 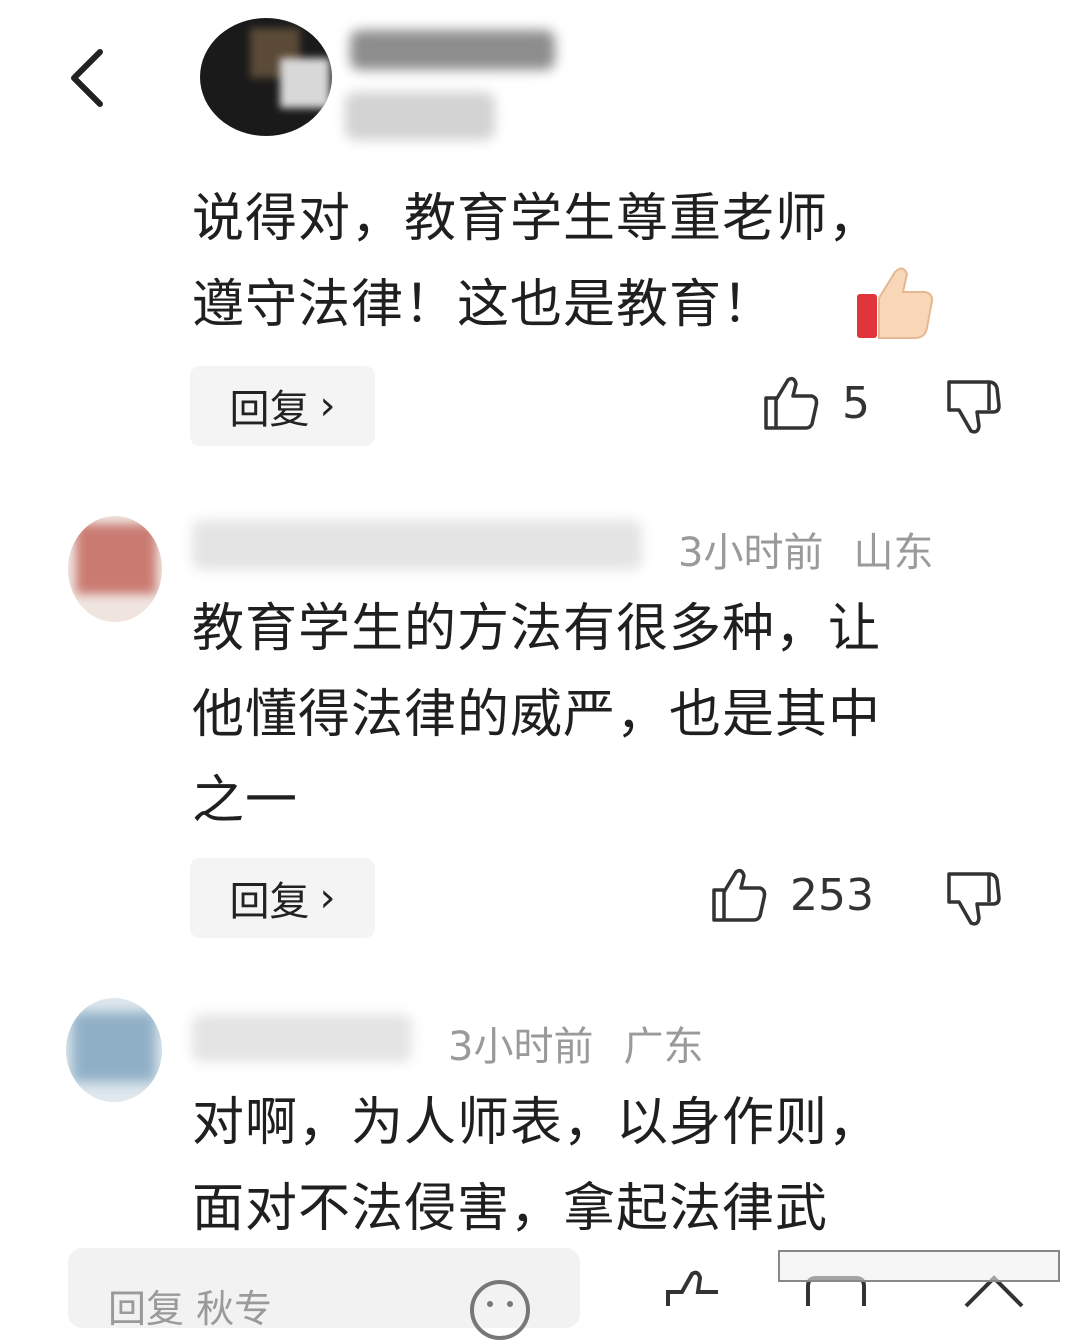 I want to click on comment-1-line-2-text: 遵守法律！这也是教育！, so click(x=484, y=305).